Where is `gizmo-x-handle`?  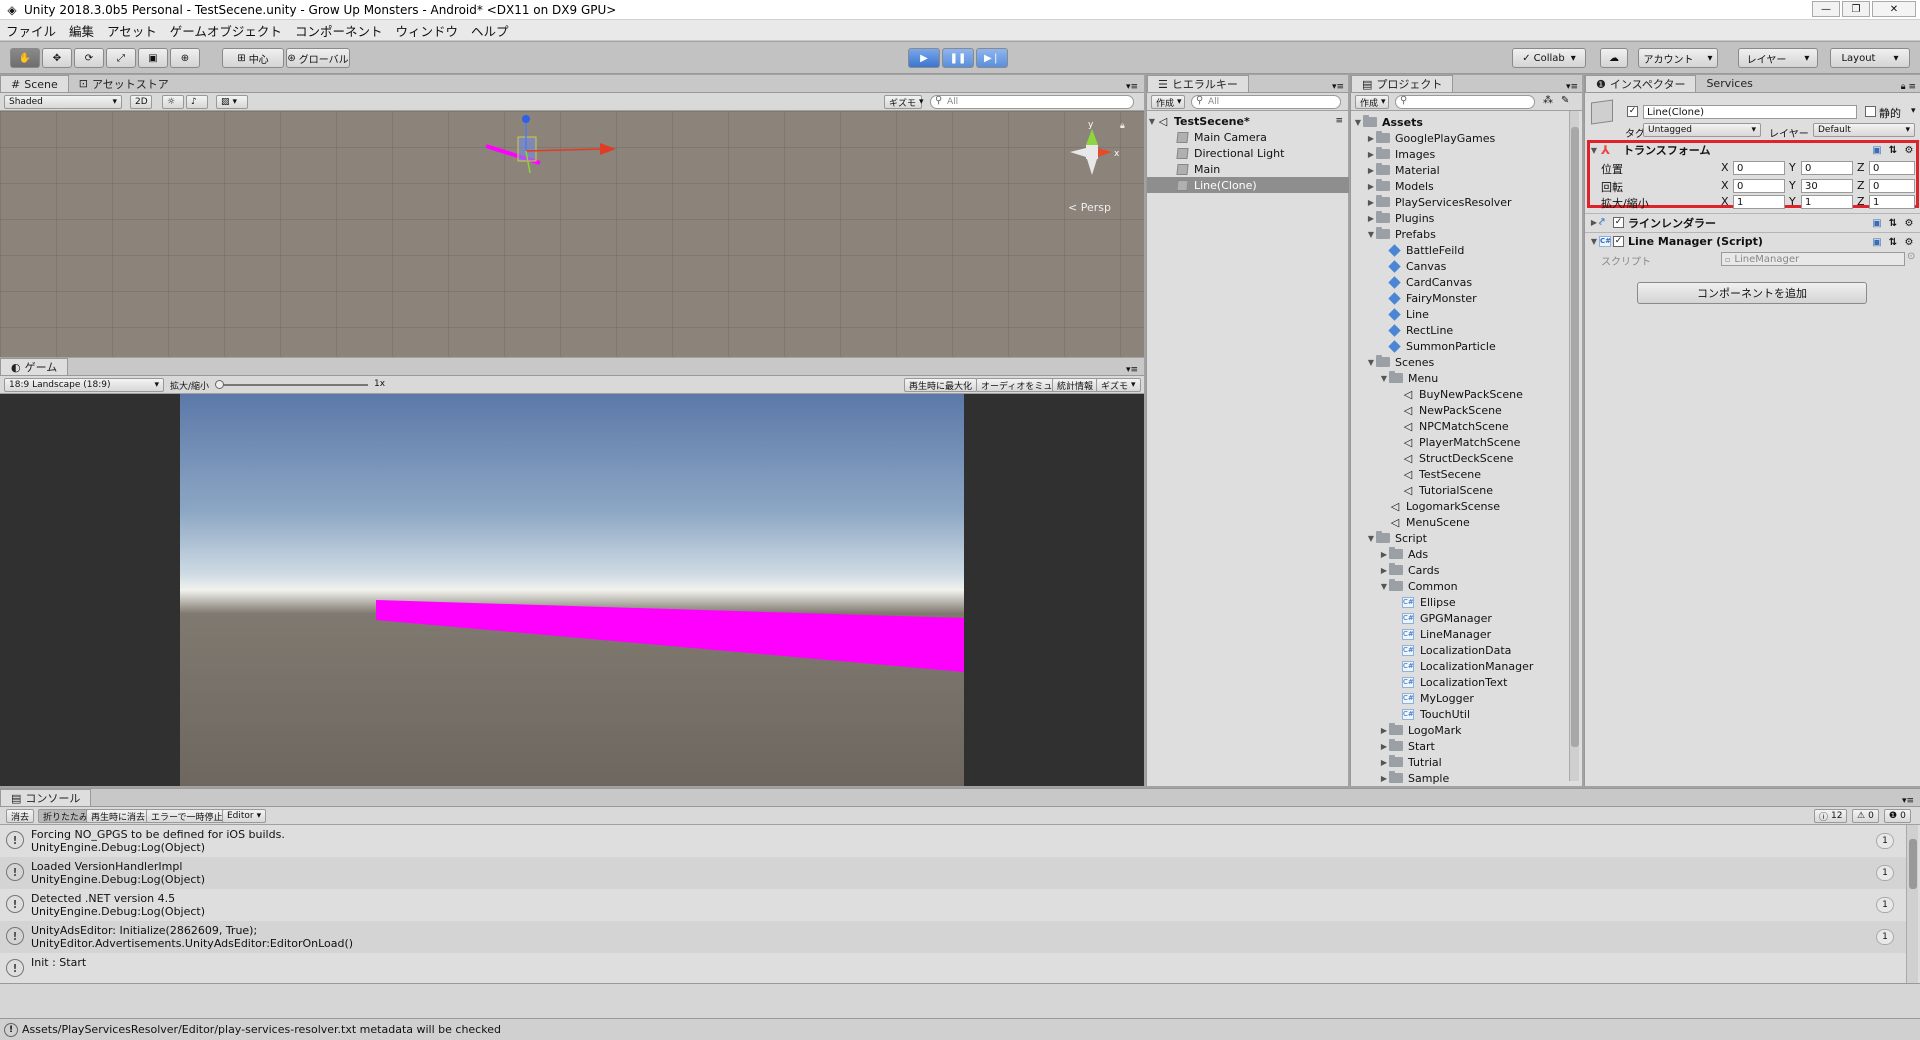 gizmo-x-handle is located at coordinates (608, 149).